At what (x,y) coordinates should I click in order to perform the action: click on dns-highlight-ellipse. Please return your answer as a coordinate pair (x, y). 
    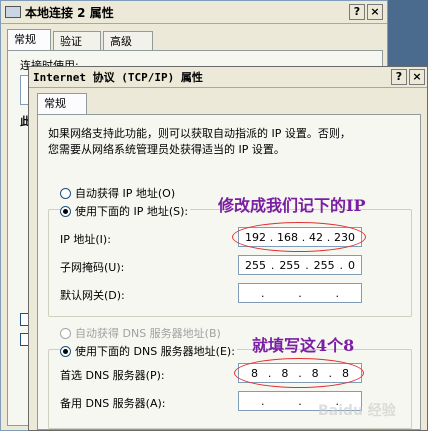
    Looking at the image, I should click on (299, 373).